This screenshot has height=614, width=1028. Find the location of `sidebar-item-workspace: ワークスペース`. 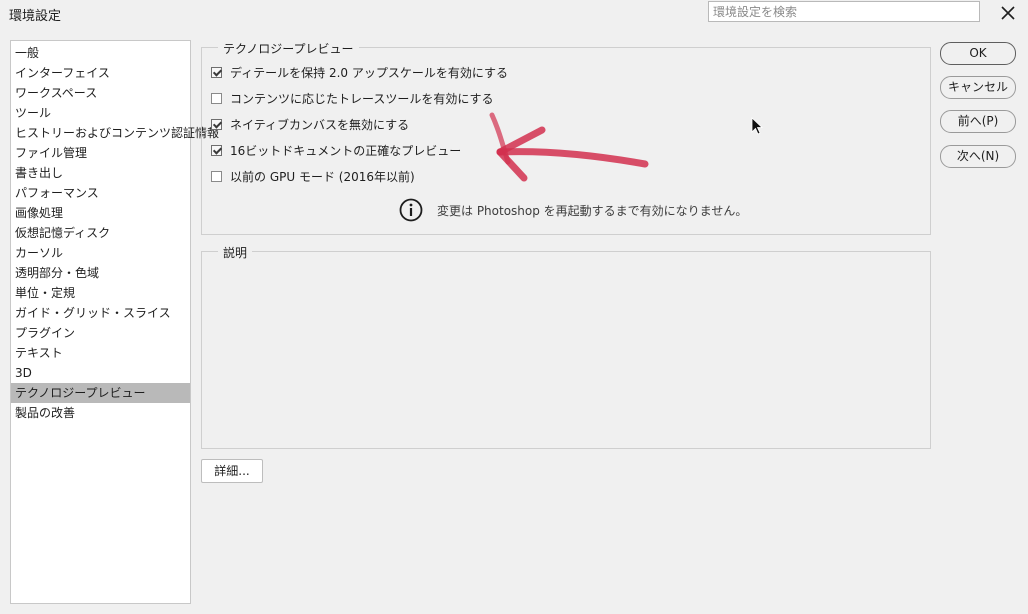

sidebar-item-workspace: ワークスペース is located at coordinates (100, 93).